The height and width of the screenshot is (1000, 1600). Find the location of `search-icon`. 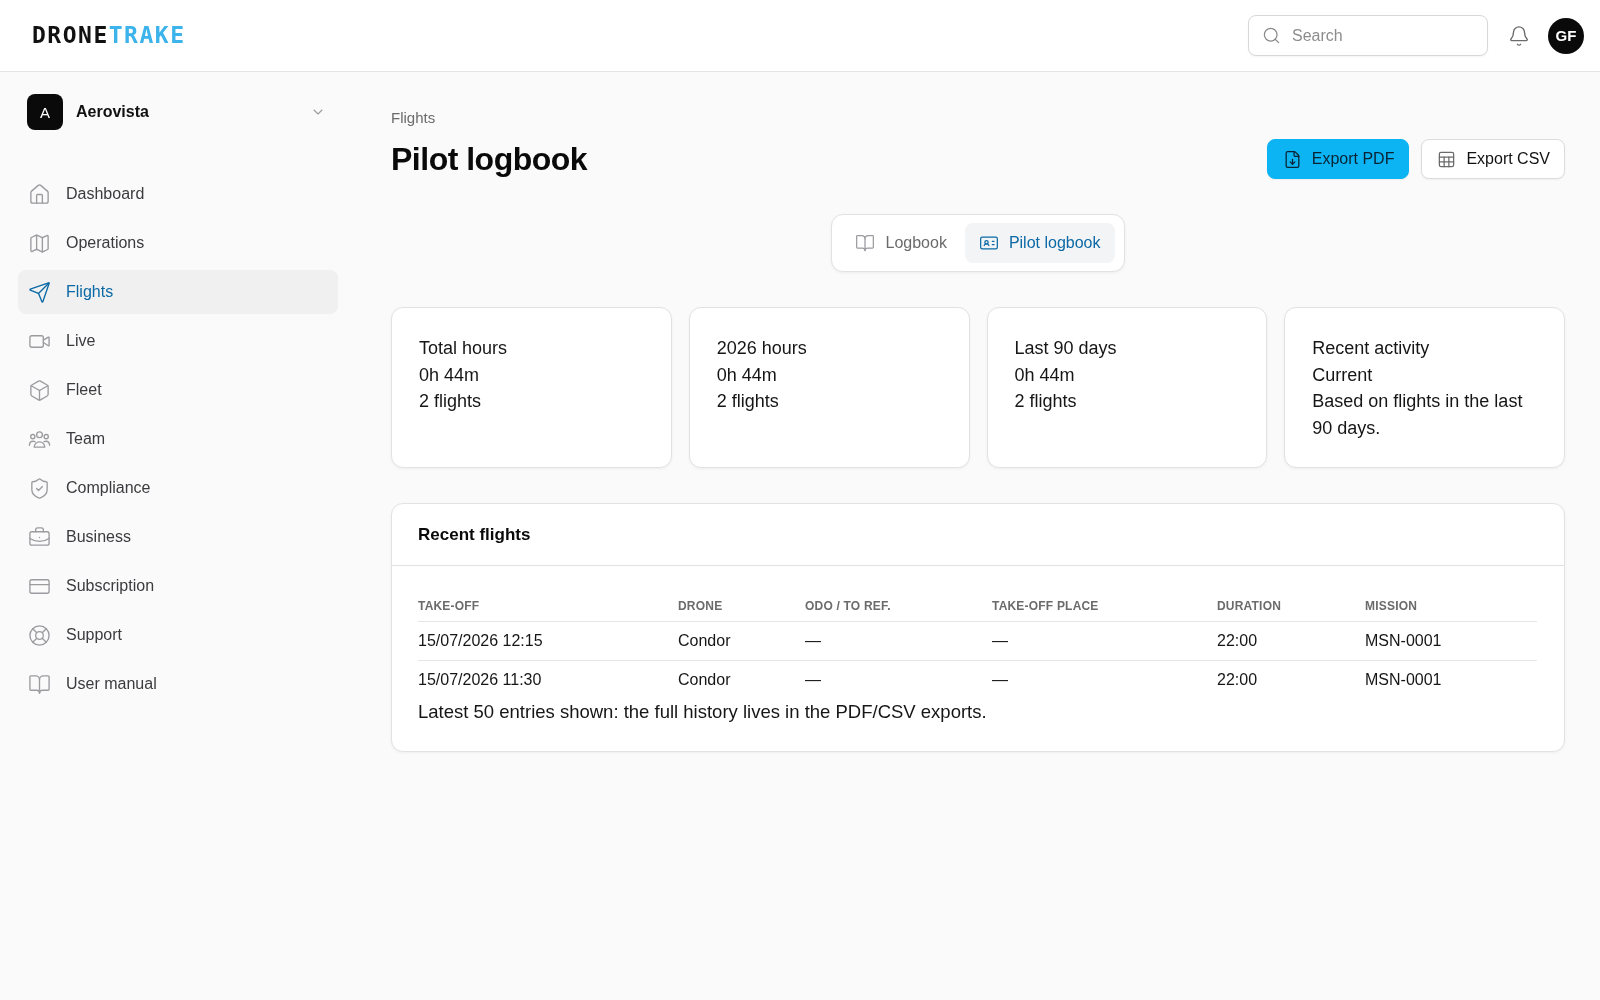

search-icon is located at coordinates (1271, 35).